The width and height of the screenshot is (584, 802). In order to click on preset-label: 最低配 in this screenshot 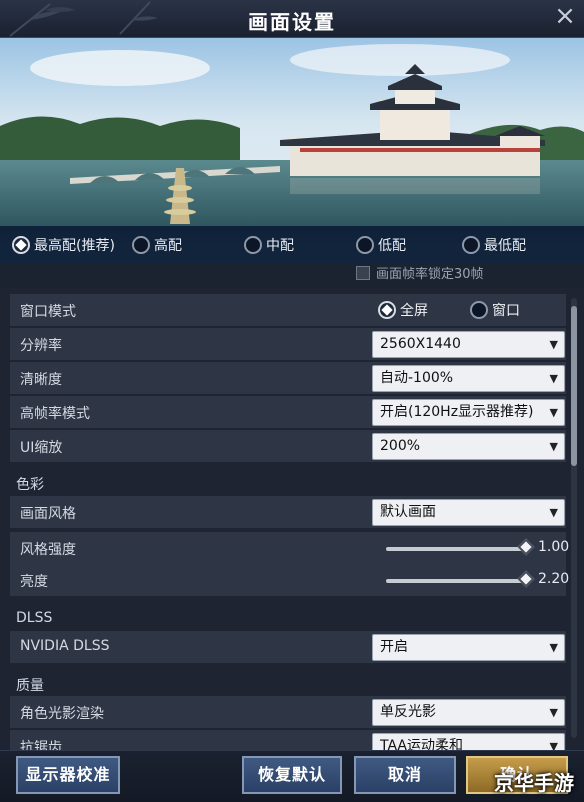, I will do `click(505, 246)`.